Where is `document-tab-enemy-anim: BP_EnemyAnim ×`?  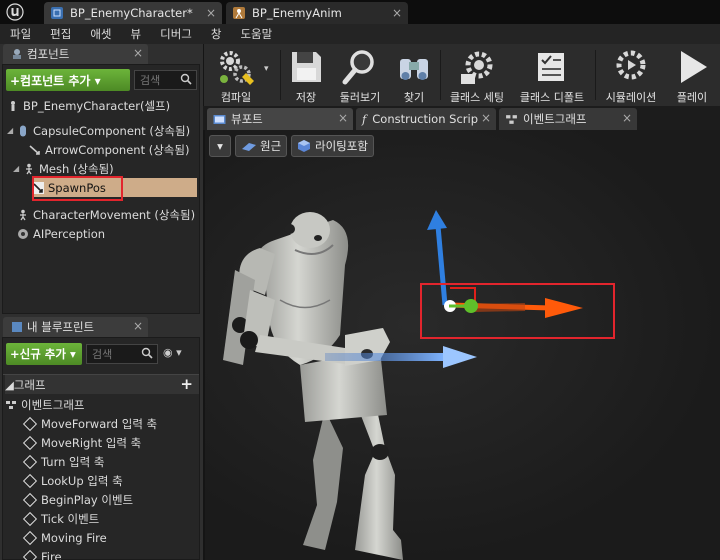 document-tab-enemy-anim: BP_EnemyAnim × is located at coordinates (317, 13).